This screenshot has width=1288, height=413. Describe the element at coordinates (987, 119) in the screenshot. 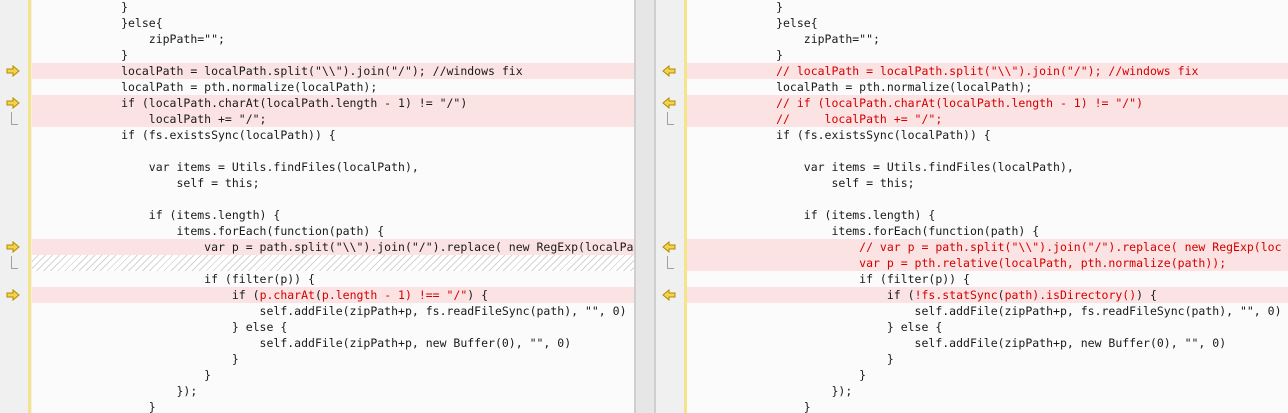

I see `code-line: // localPath += "/";` at that location.